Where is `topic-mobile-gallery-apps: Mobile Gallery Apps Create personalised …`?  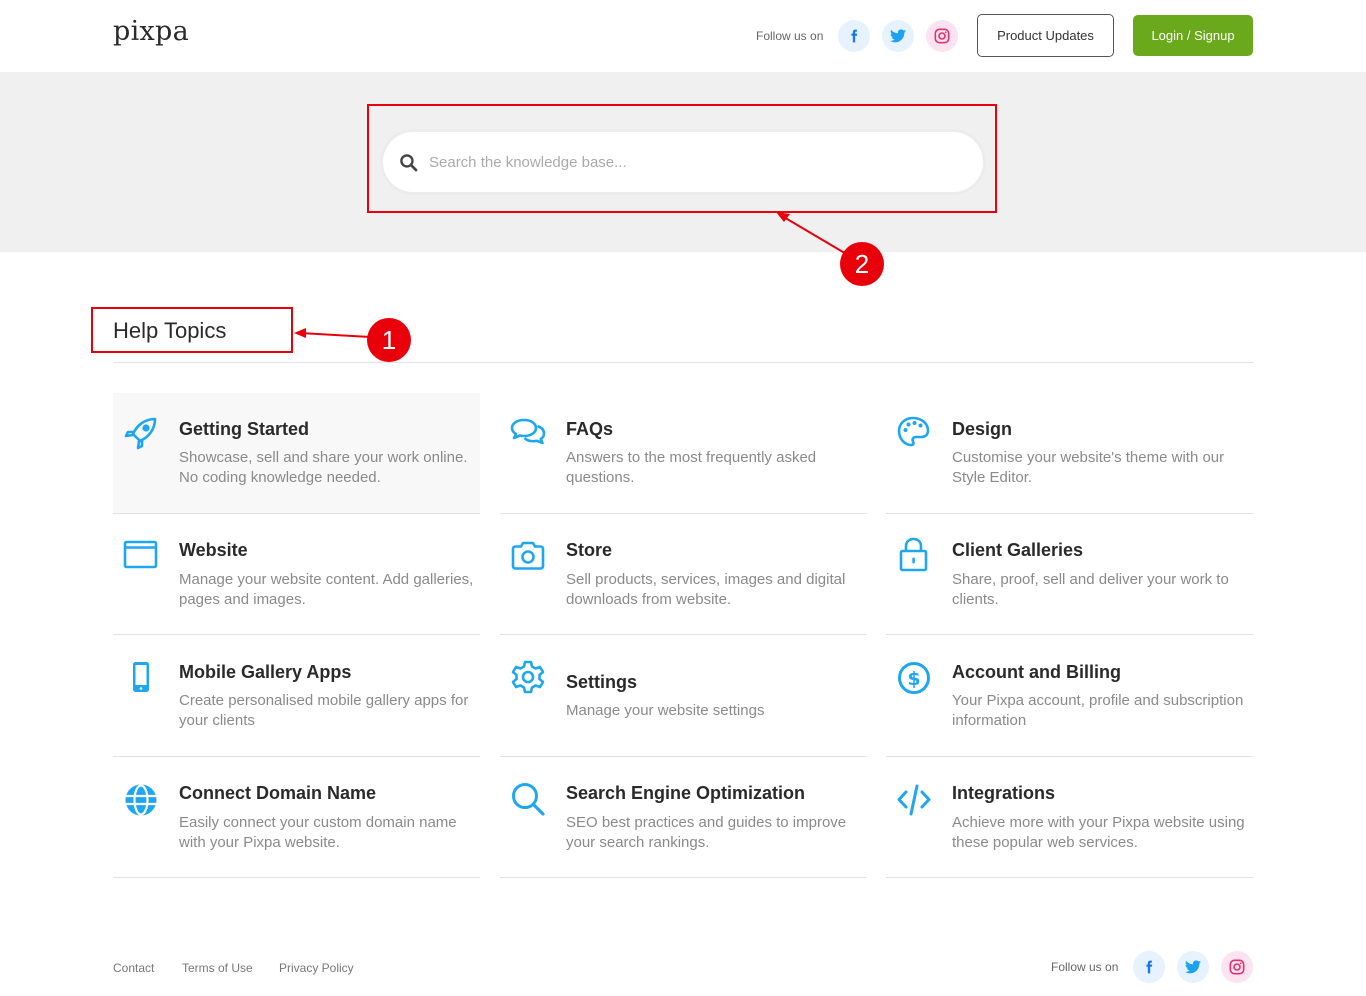
topic-mobile-gallery-apps: Mobile Gallery Apps Create personalised … is located at coordinates (296, 696).